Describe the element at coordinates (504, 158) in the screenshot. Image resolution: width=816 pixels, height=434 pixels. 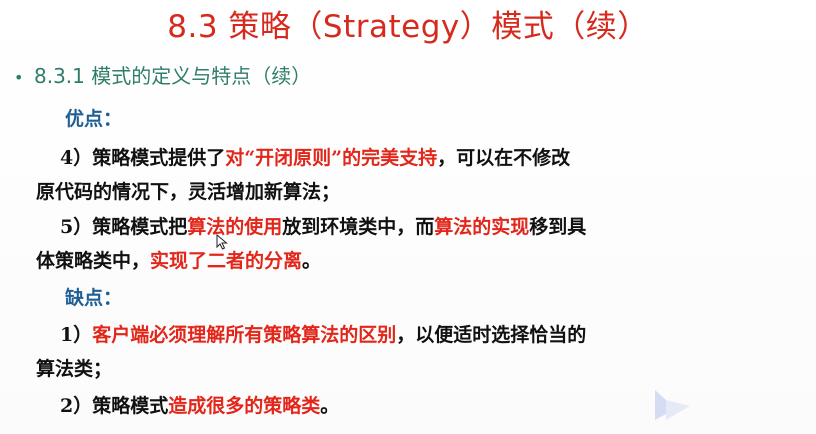
I see `text-run: ，可以在不修改` at that location.